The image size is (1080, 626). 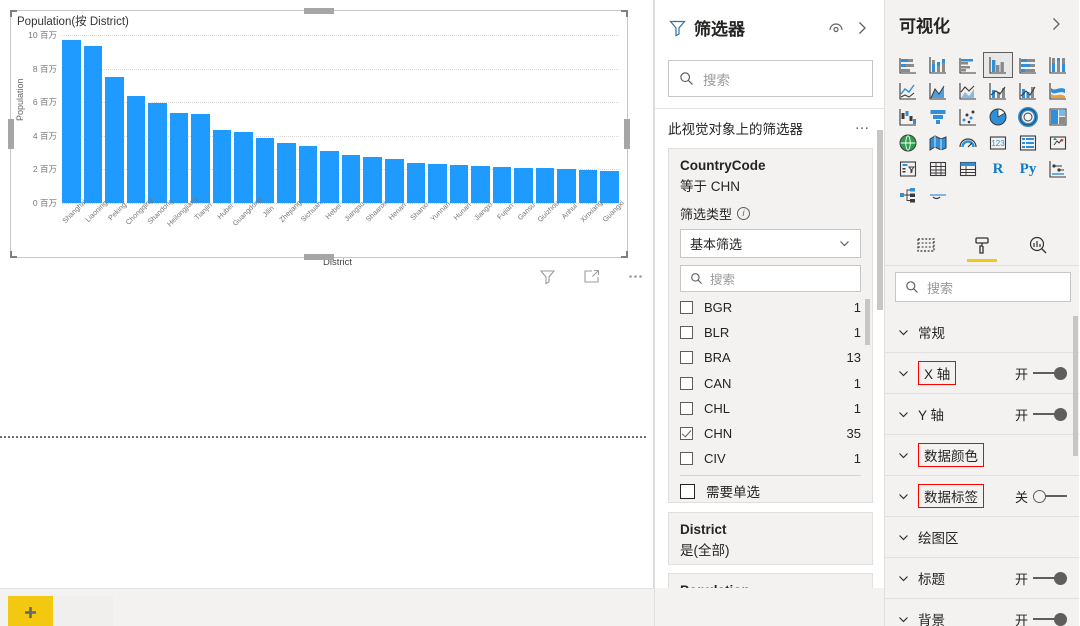 What do you see at coordinates (982, 612) in the screenshot?
I see `format-row: 背景 开` at bounding box center [982, 612].